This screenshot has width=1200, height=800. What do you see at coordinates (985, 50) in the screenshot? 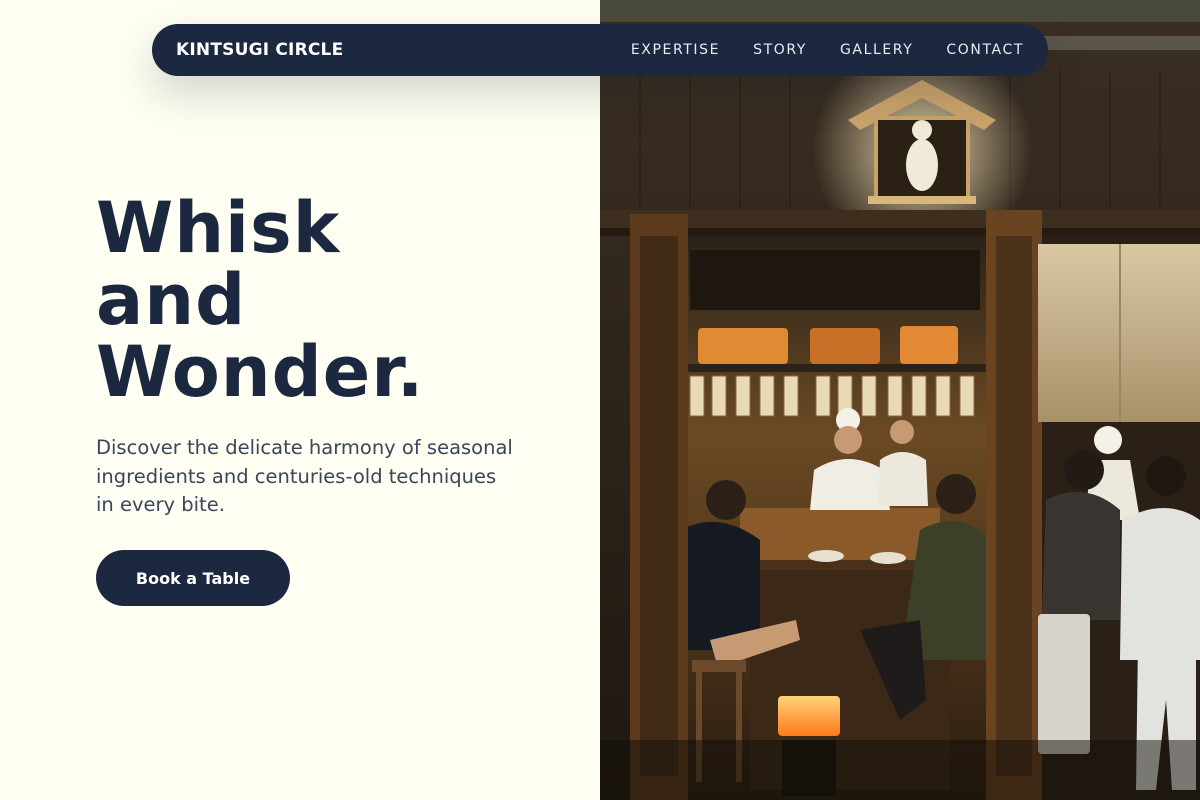
I see `nav-link-contact: CONTACT` at bounding box center [985, 50].